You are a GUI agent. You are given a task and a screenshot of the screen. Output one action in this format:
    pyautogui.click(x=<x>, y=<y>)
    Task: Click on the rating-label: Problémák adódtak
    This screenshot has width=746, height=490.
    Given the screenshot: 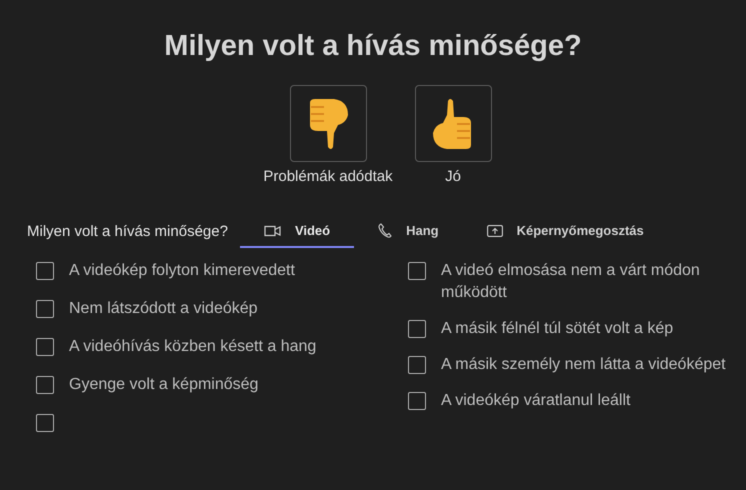 What is the action you would take?
    pyautogui.click(x=328, y=176)
    